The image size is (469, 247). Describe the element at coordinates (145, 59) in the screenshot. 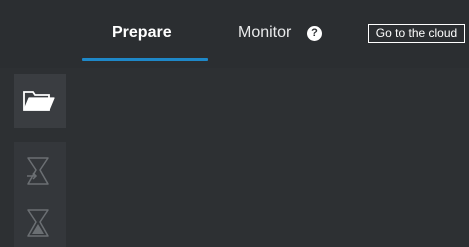

I see `active-tab-indicator` at that location.